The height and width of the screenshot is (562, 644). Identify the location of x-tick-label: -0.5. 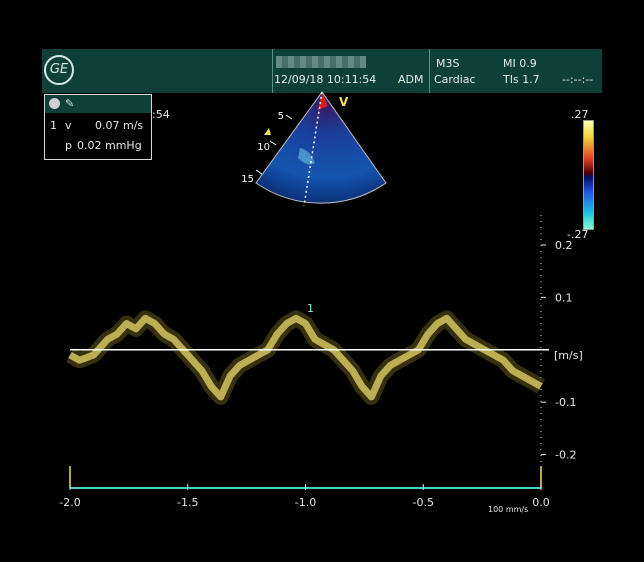
(423, 502).